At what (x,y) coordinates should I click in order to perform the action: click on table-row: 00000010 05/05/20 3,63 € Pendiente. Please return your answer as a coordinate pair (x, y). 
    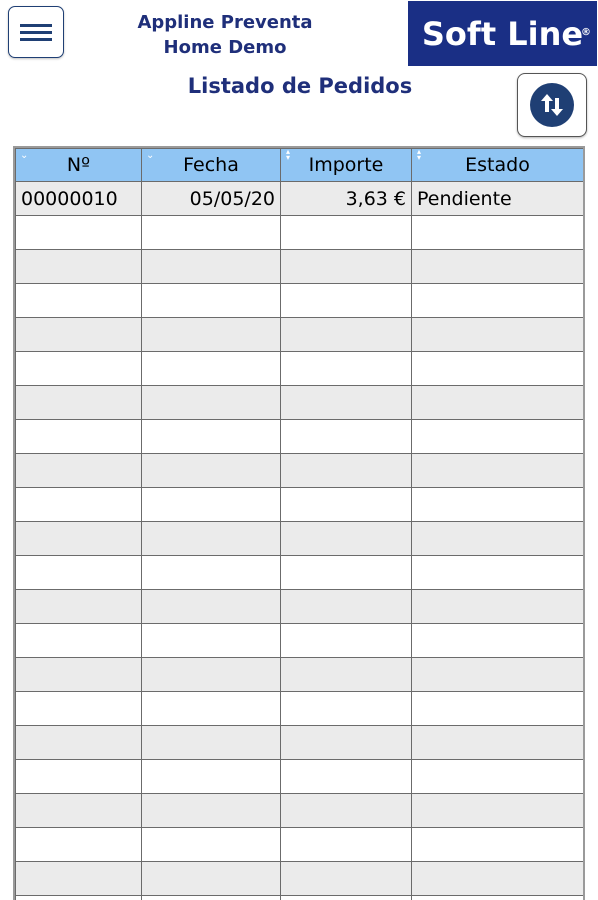
    Looking at the image, I should click on (299, 198).